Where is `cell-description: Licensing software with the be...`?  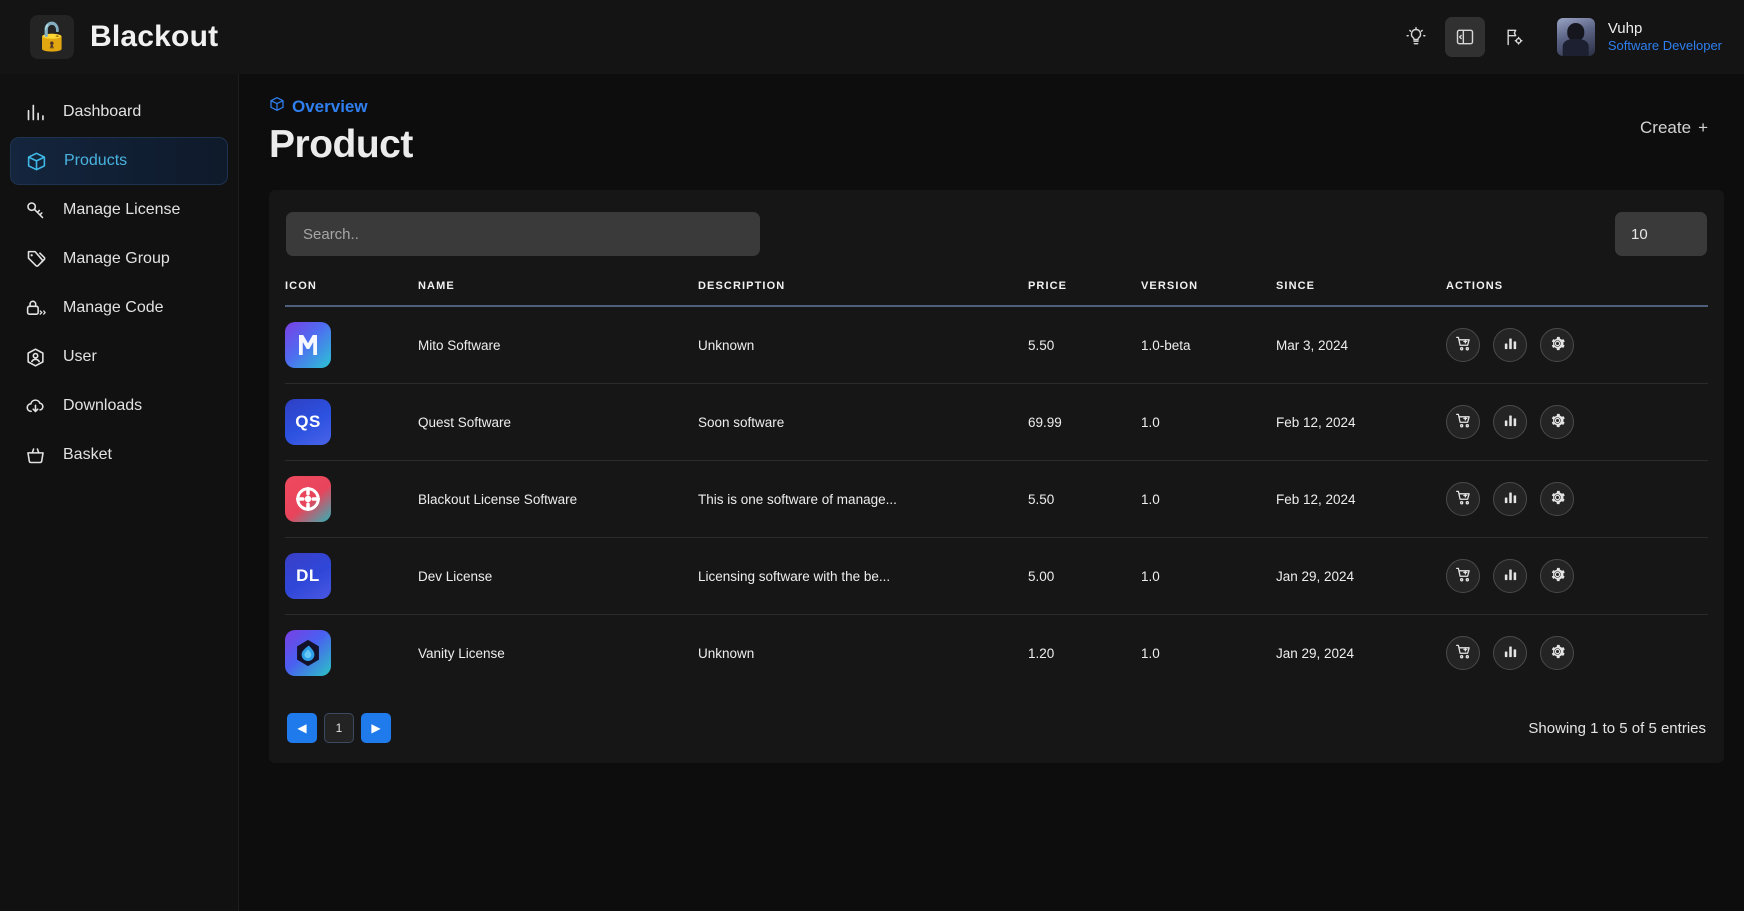
cell-description: Licensing software with the be... is located at coordinates (794, 576).